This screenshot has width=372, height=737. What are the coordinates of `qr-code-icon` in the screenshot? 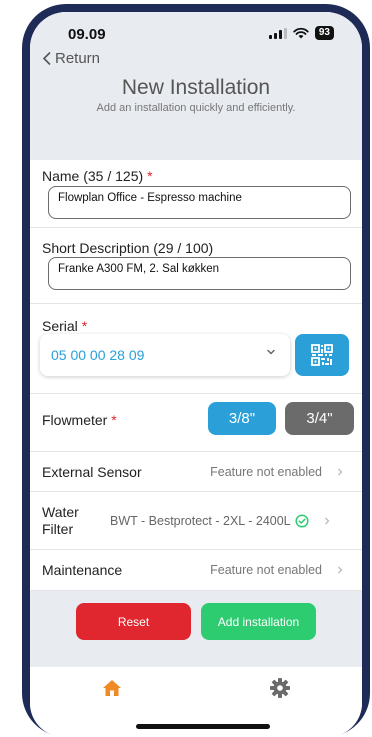 It's located at (322, 355).